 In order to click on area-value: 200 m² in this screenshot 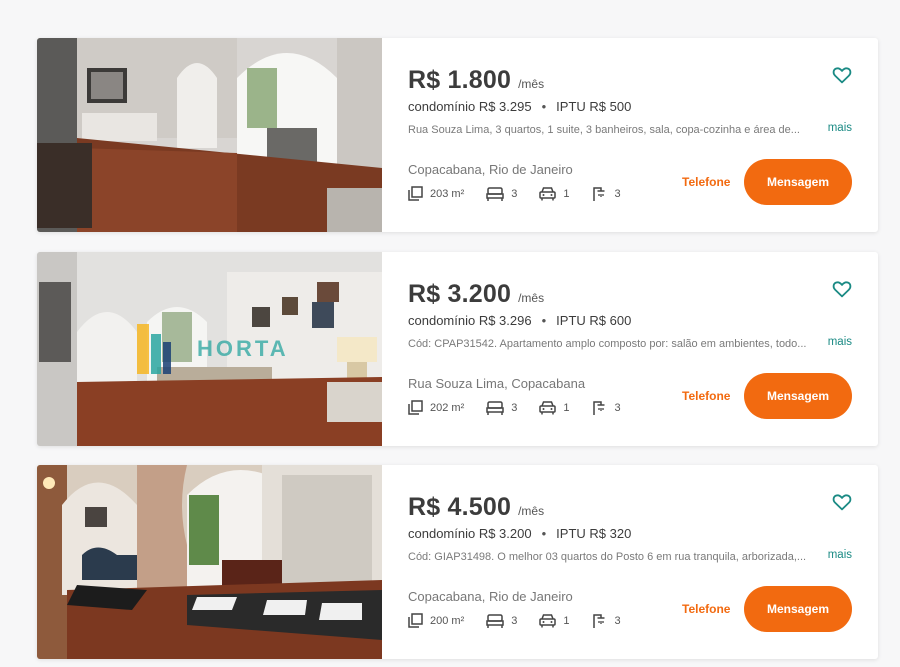, I will do `click(447, 620)`.